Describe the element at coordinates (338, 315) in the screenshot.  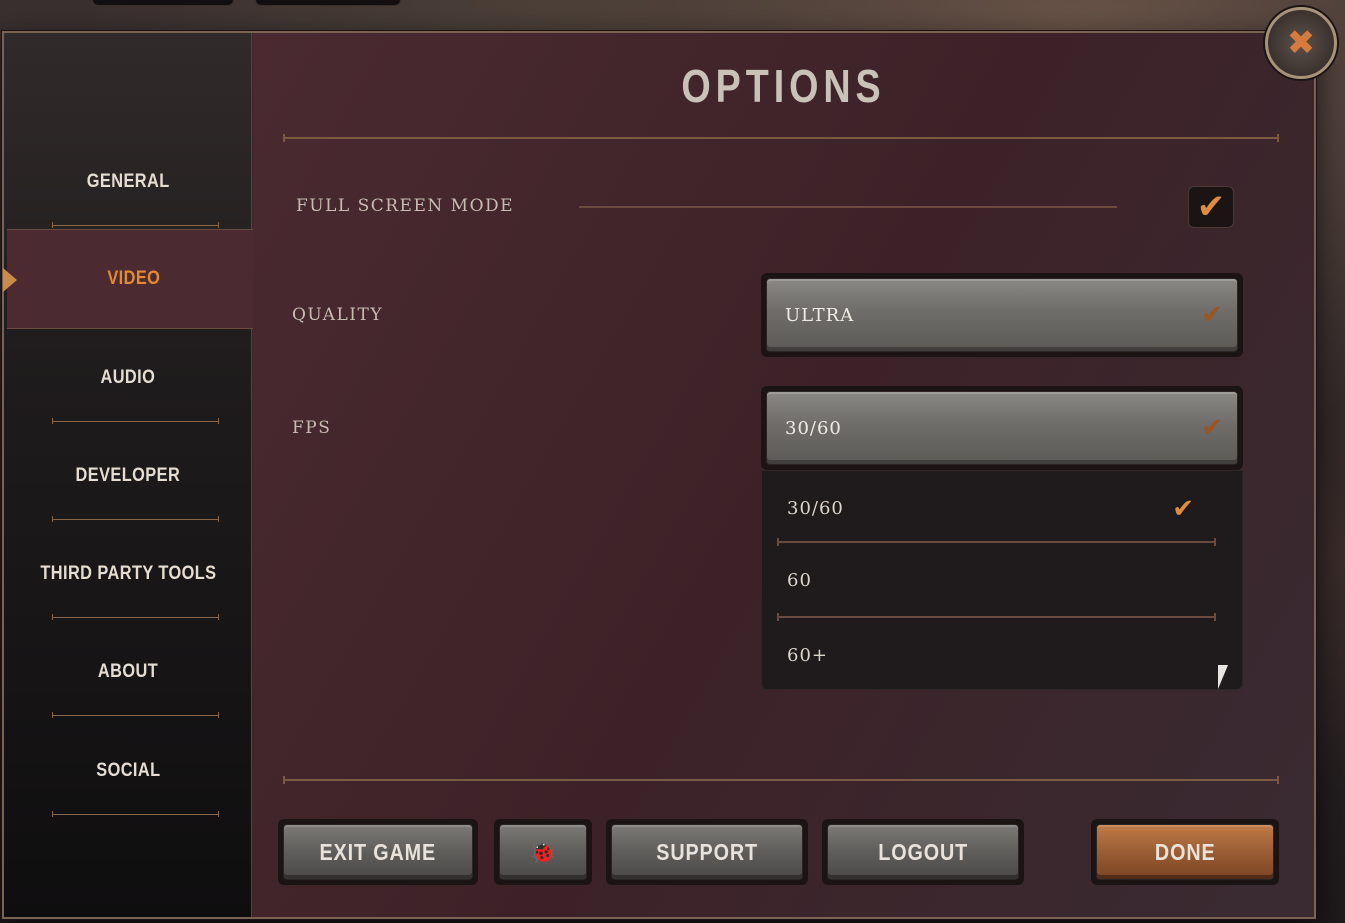
I see `quality-label: QUALITY` at that location.